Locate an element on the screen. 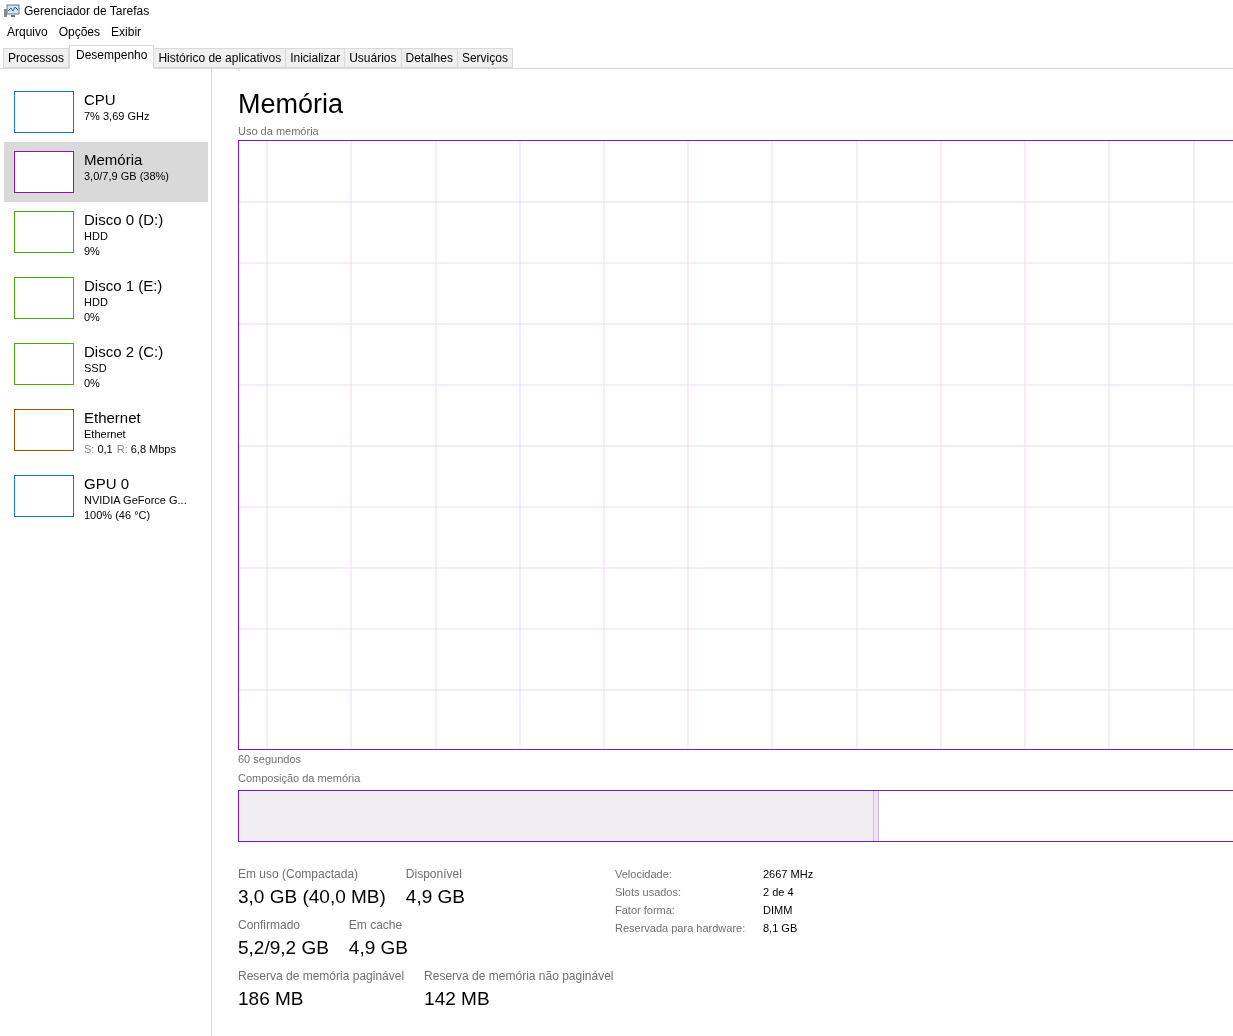 Image resolution: width=1233 pixels, height=1036 pixels. menu-item: Opções is located at coordinates (79, 32).